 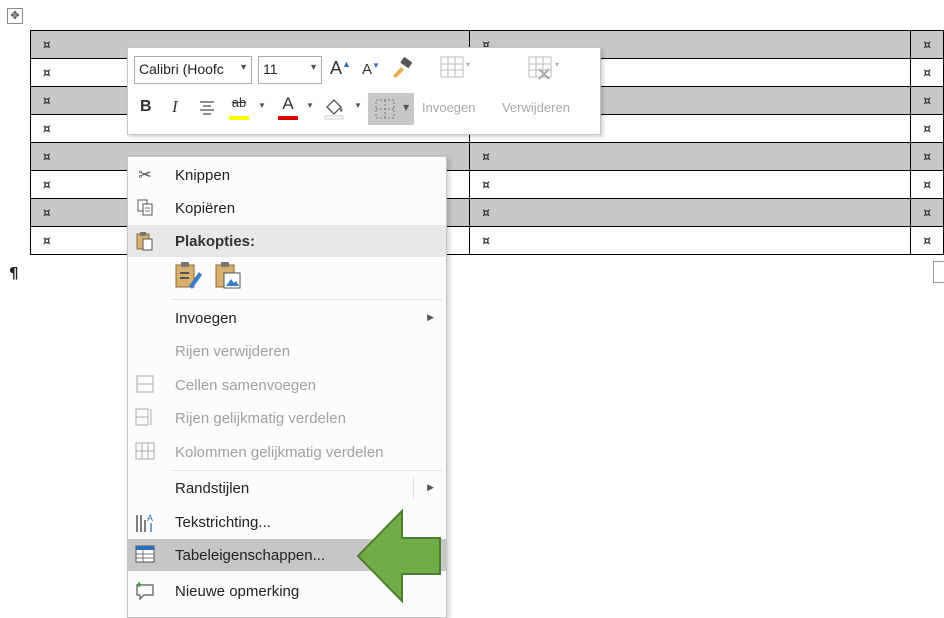 I want to click on menu-item-label: Nieuwe opmerking, so click(x=237, y=591).